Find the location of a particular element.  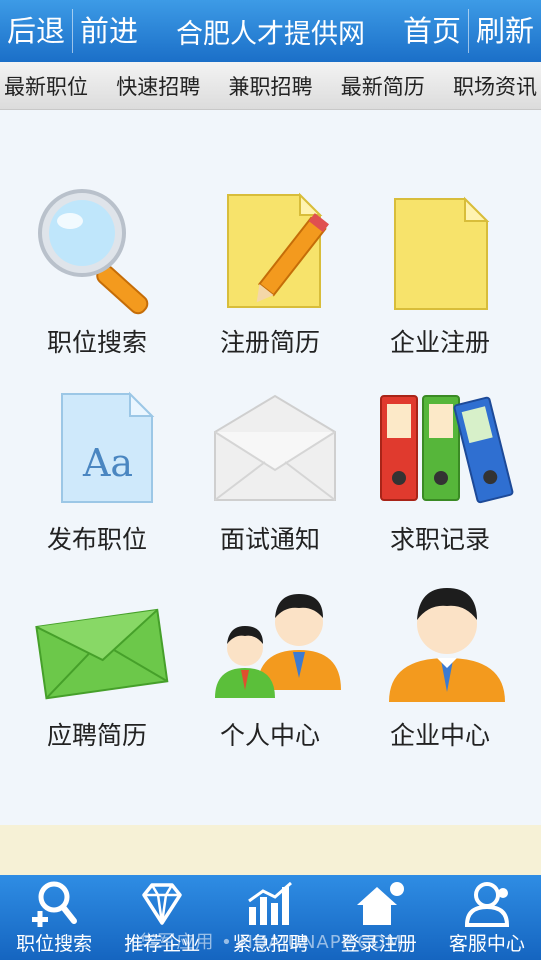

grid-item-company-center: 企业中心 is located at coordinates (440, 665).